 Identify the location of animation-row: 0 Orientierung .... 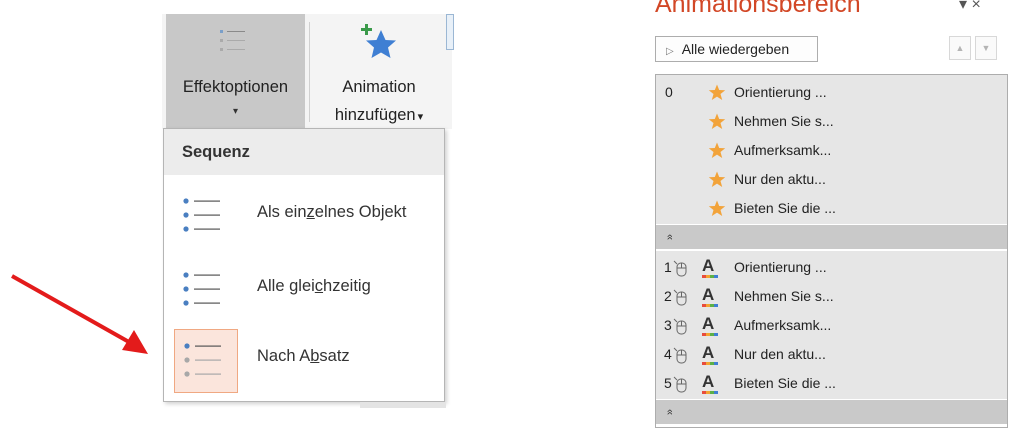
(831, 92).